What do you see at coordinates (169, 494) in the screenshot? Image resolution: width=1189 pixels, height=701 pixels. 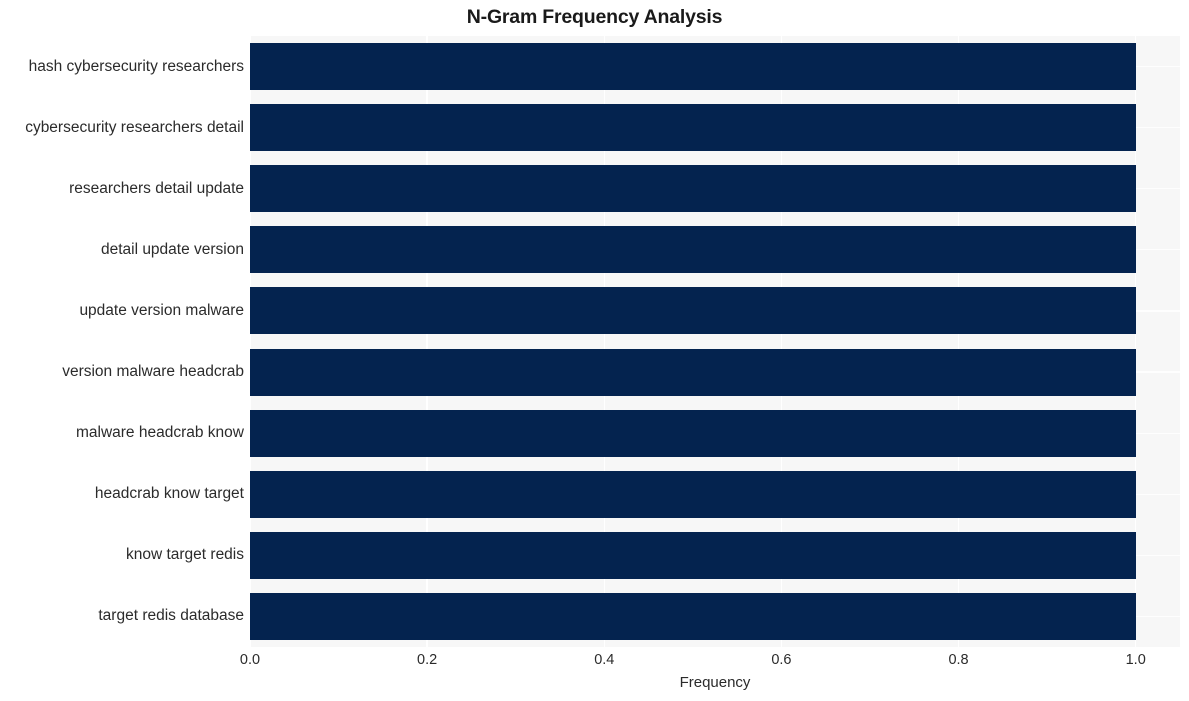 I see `y-axis-tick-label: headcrab know target` at bounding box center [169, 494].